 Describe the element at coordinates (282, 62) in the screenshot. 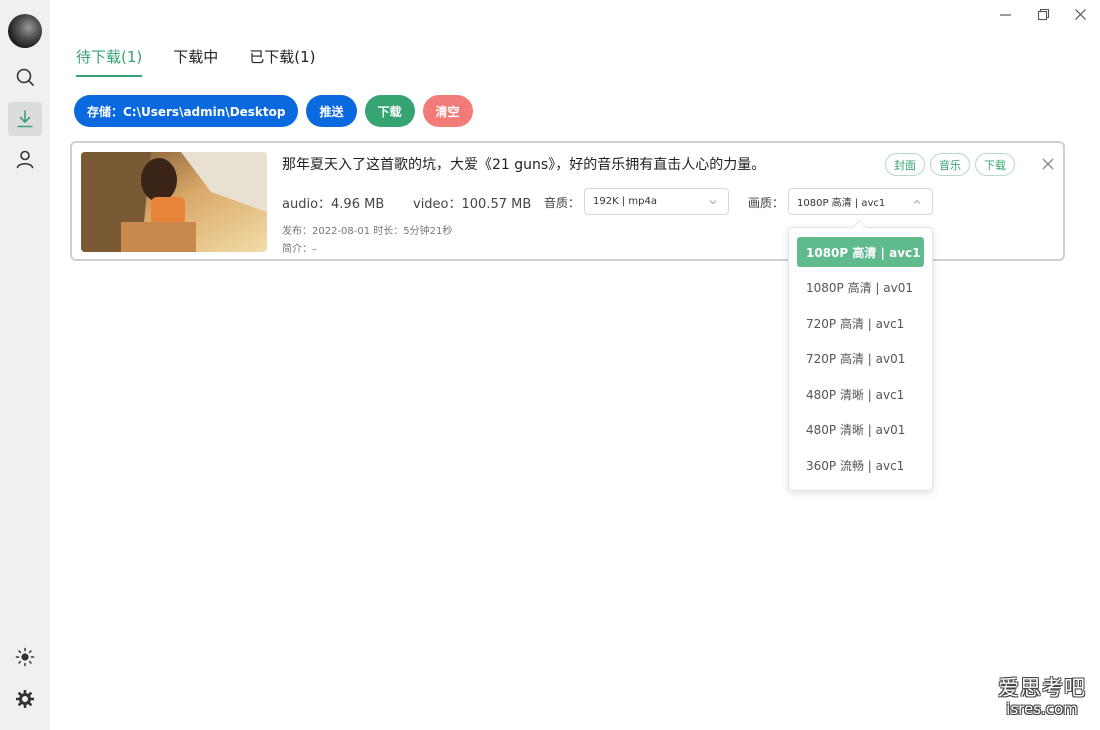

I see `tab-downloaded: 已下载(1)` at that location.